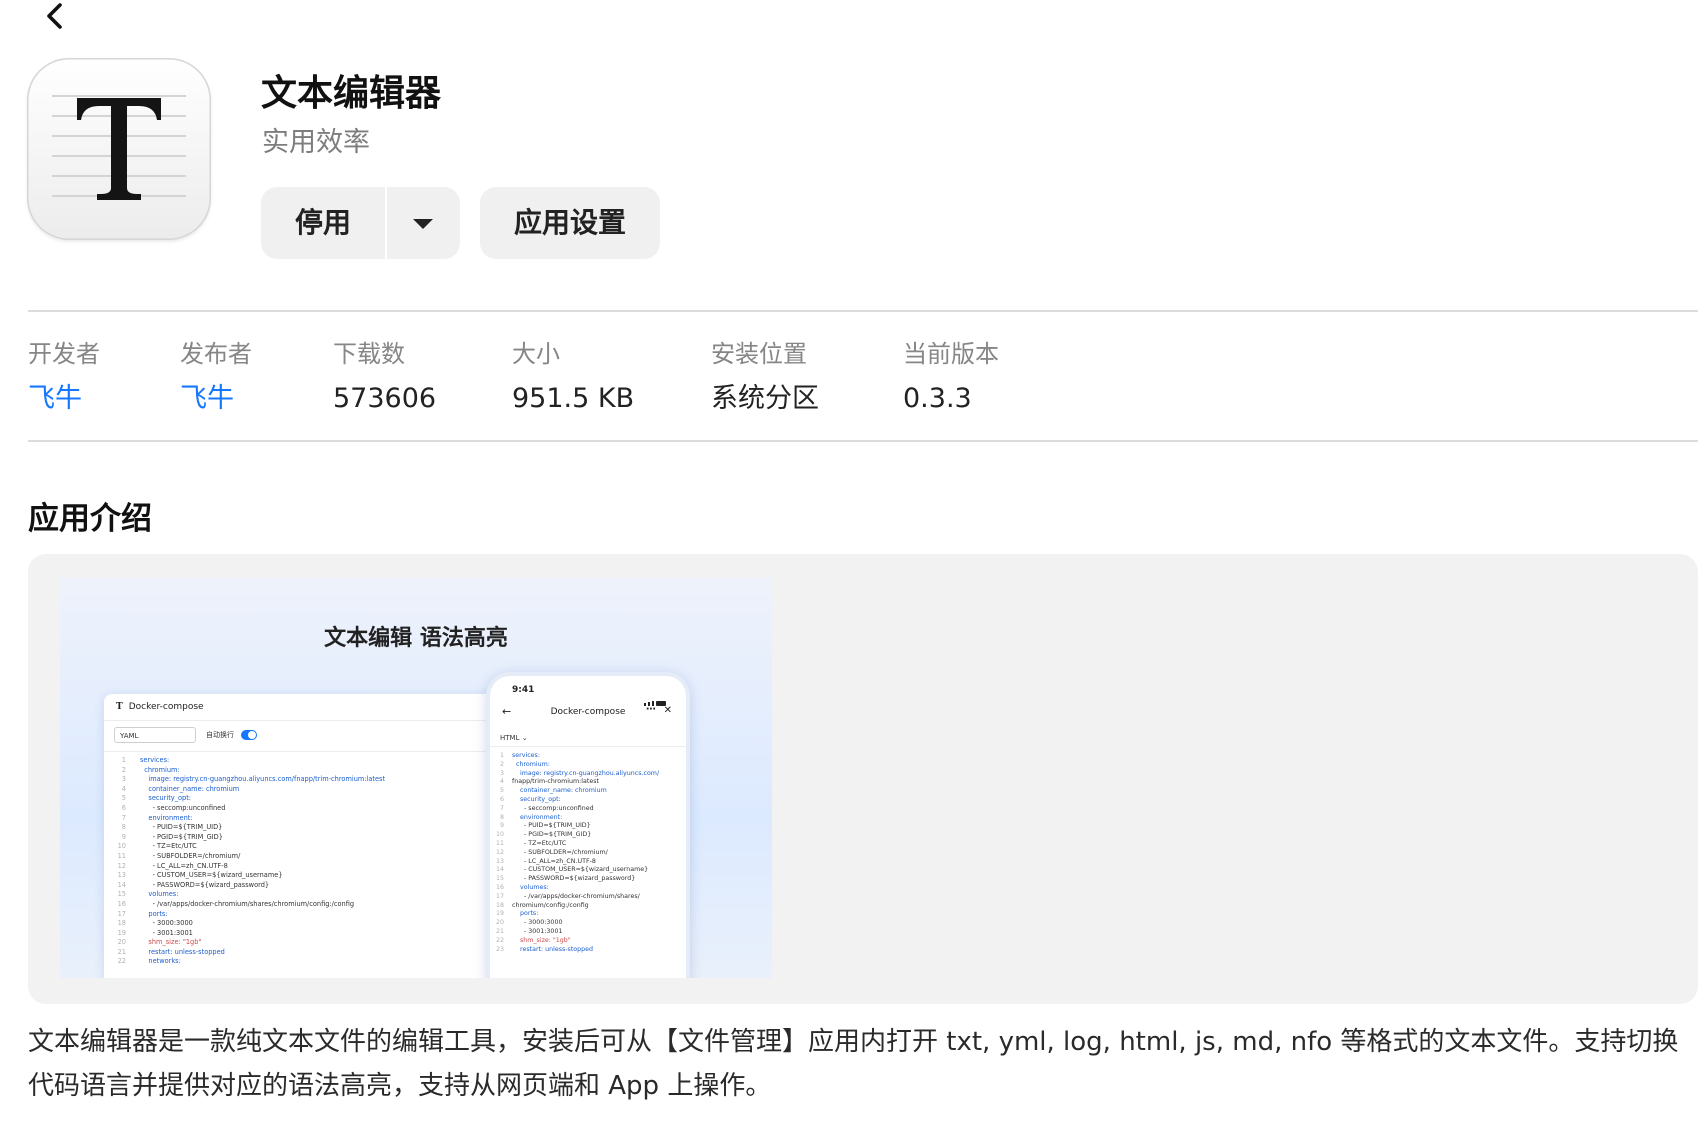 Image resolution: width=1700 pixels, height=1138 pixels. I want to click on code-text: - PUID=${TRIM_UID}, so click(181, 827).